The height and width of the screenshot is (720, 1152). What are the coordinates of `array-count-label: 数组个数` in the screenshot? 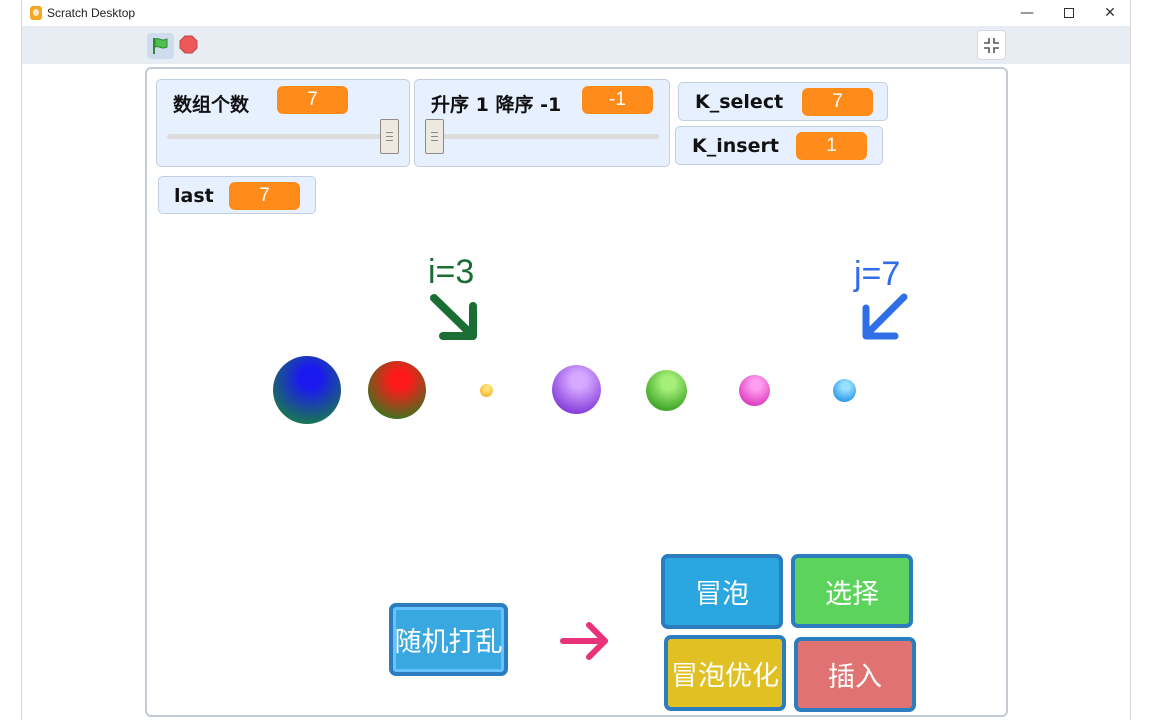 It's located at (211, 105).